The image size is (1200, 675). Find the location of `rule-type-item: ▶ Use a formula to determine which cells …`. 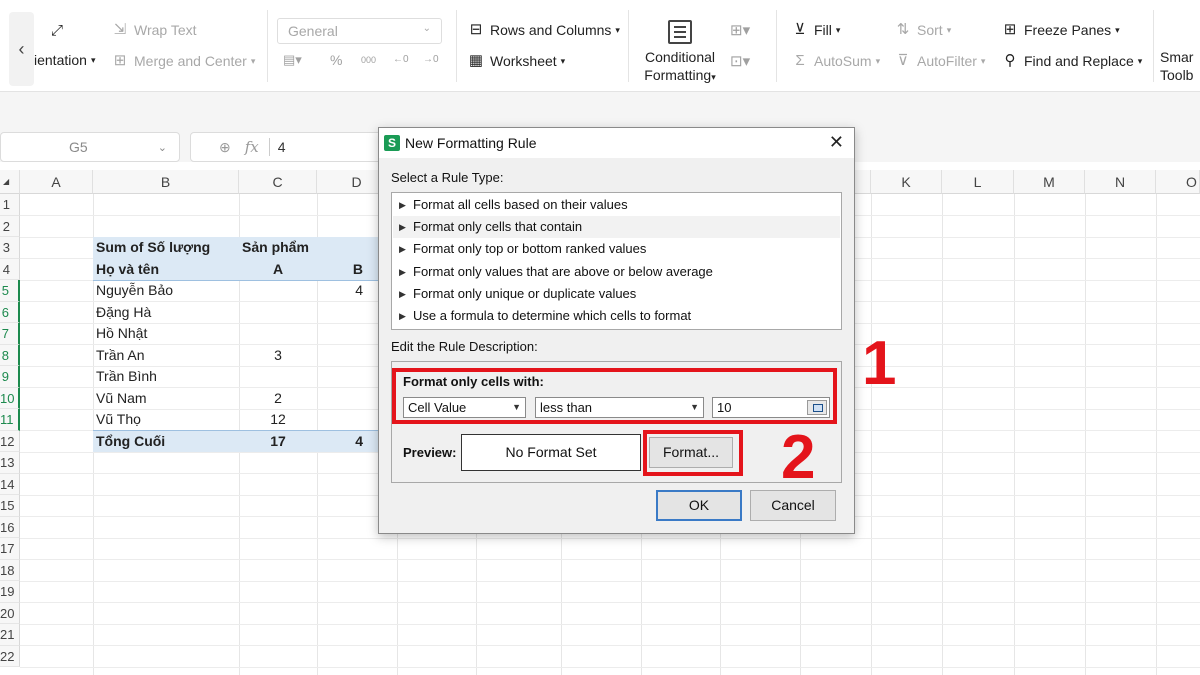

rule-type-item: ▶ Use a formula to determine which cells … is located at coordinates (616, 316).